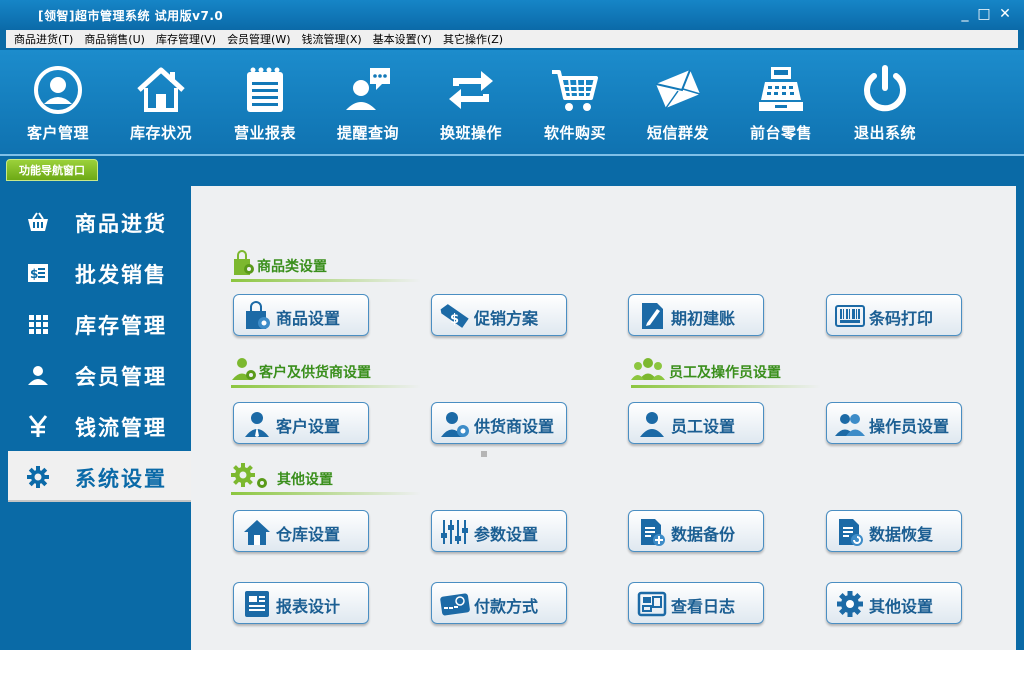  Describe the element at coordinates (301, 531) in the screenshot. I see `warehouse-settings-button: 仓库设置` at that location.